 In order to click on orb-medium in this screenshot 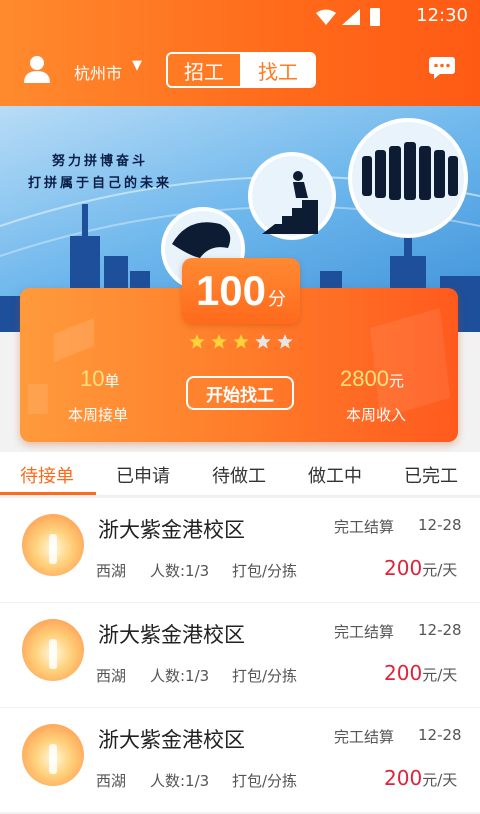, I will do `click(292, 196)`.